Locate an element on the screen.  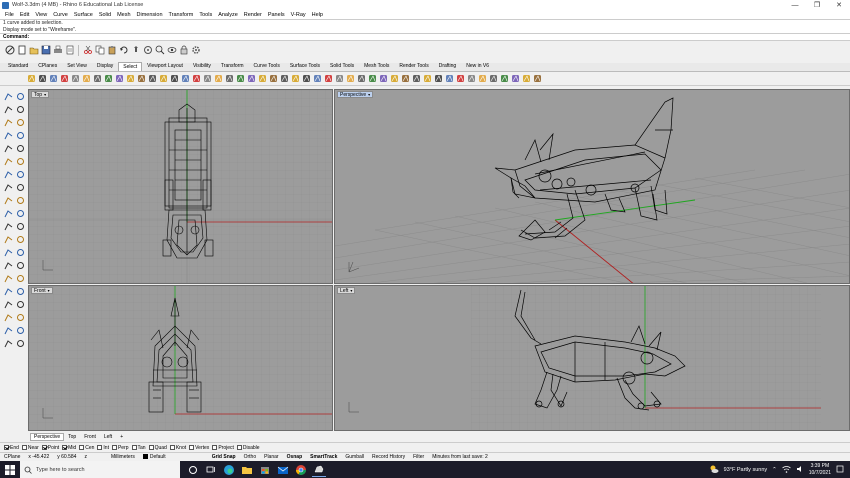
select-history-icon is located at coordinates (383, 79).